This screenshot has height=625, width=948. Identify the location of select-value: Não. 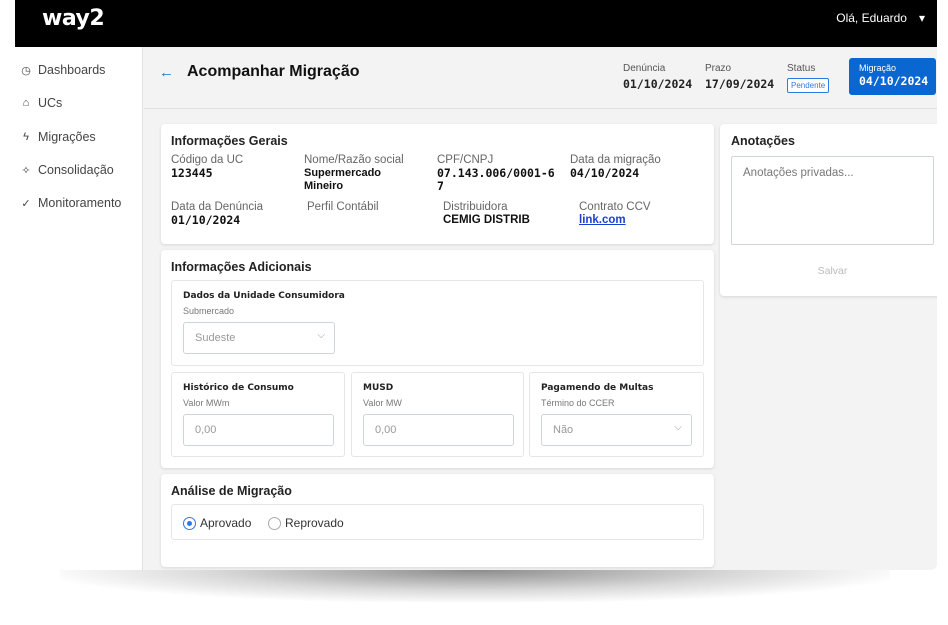
(563, 430).